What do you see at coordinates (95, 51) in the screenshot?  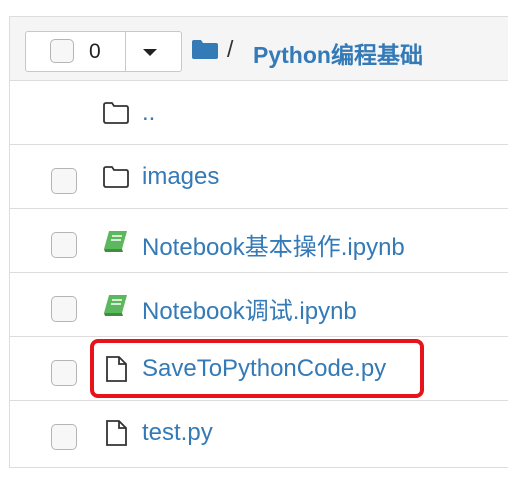 I see `selected-count: 0` at bounding box center [95, 51].